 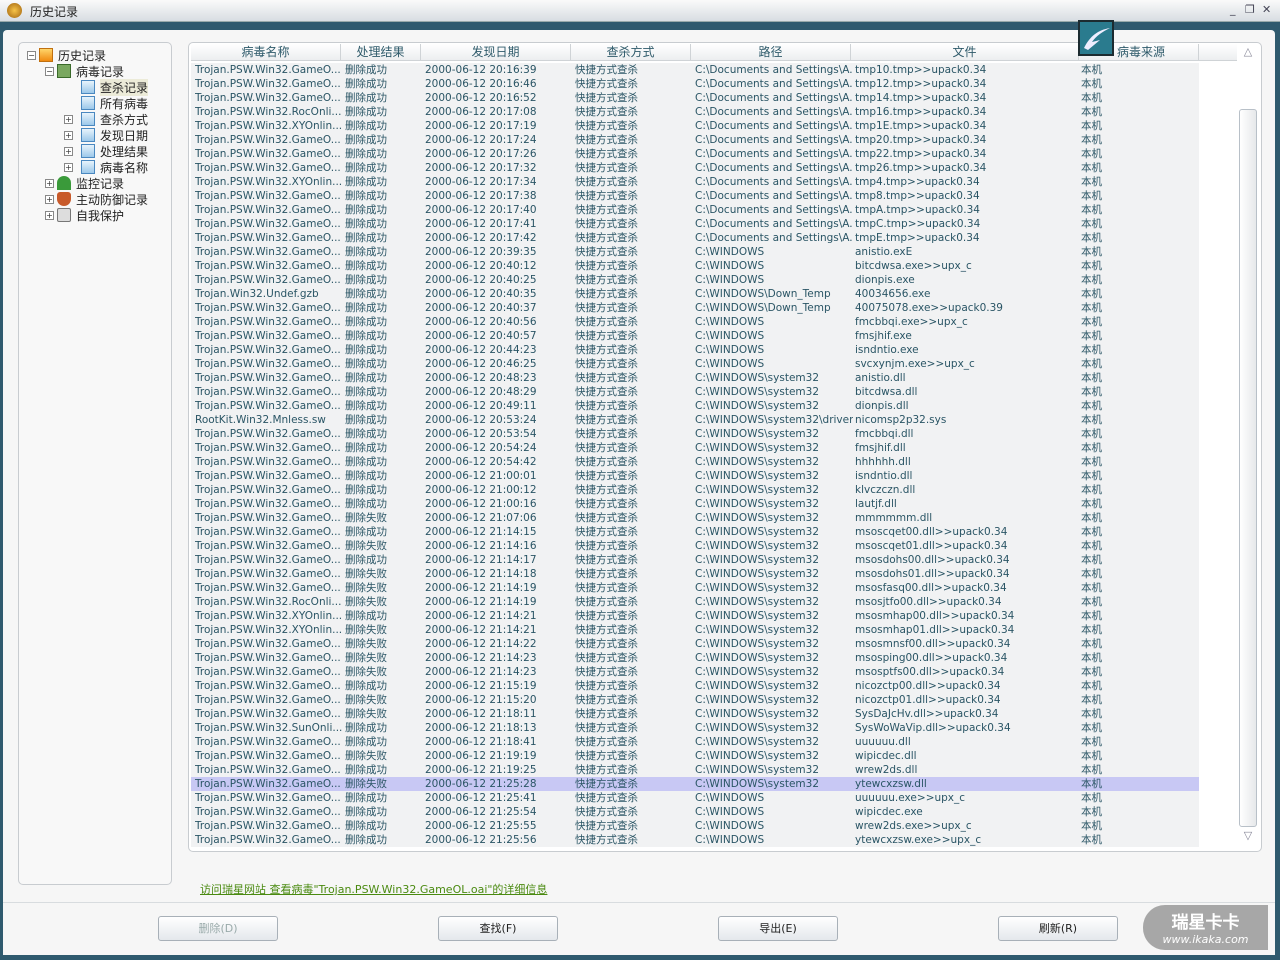 What do you see at coordinates (481, 168) in the screenshot?
I see `cell-date: 2000-06-12 20:17:32` at bounding box center [481, 168].